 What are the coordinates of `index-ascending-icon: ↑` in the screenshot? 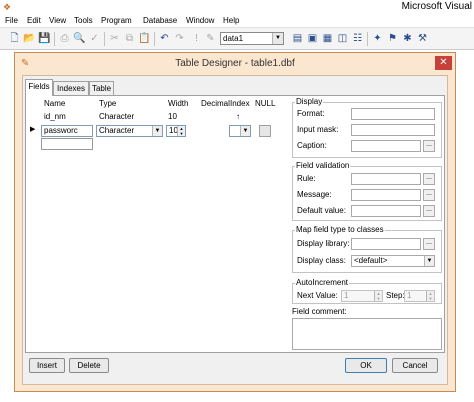 It's located at (238, 117).